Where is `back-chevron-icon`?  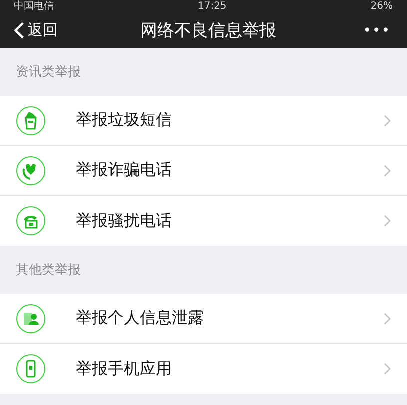 back-chevron-icon is located at coordinates (19, 30).